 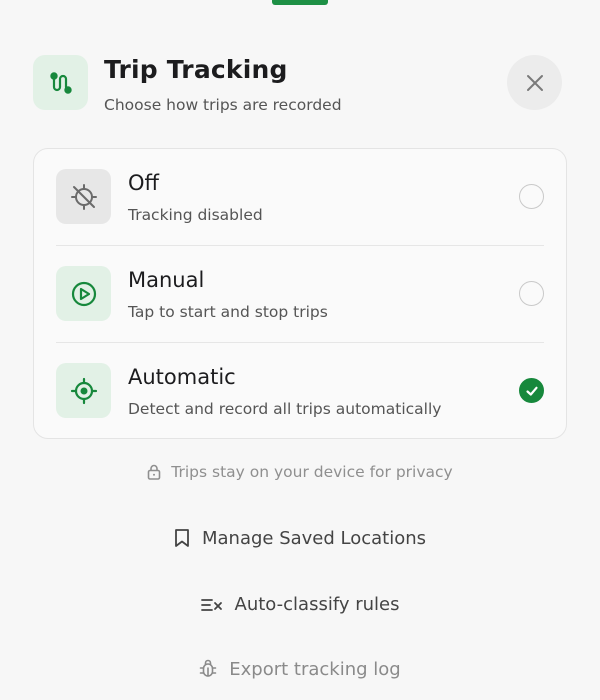 I want to click on manage-saved-locations-label: Manage Saved Locations, so click(x=314, y=538).